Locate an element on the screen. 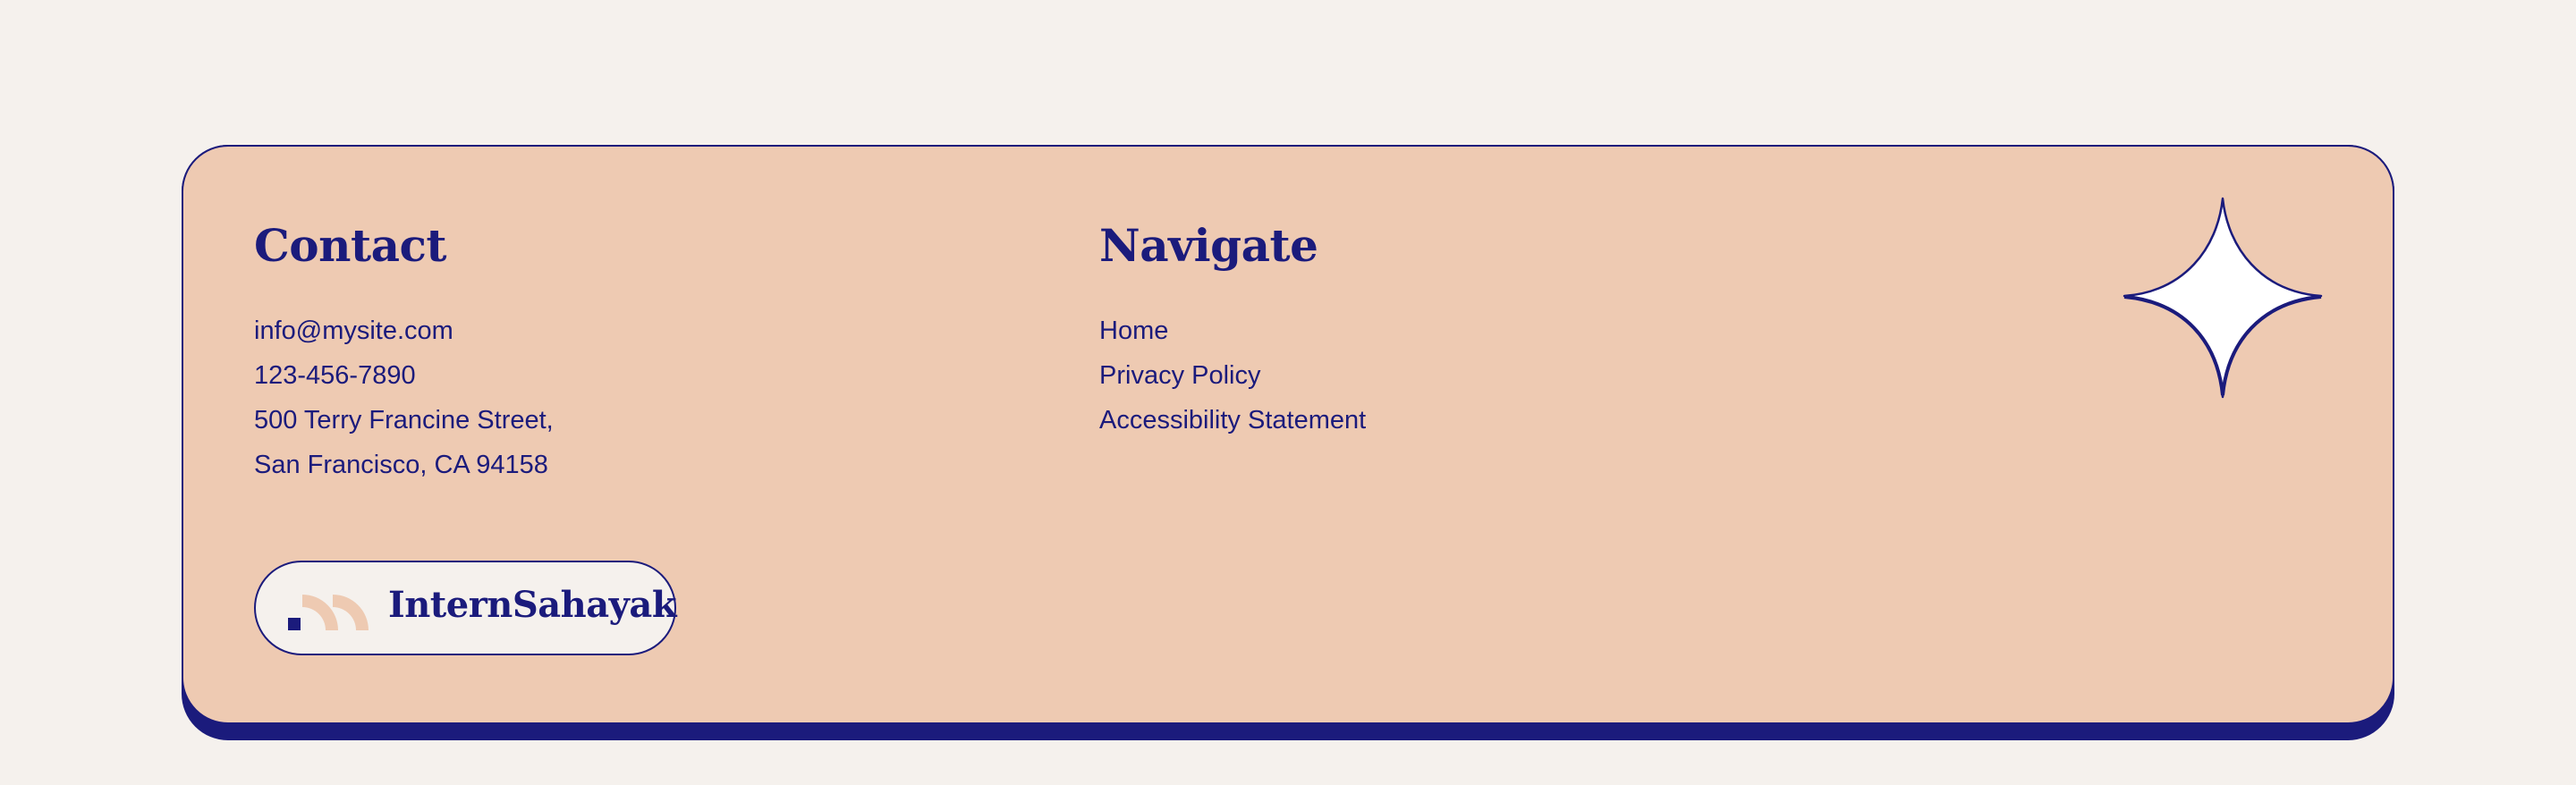 The width and height of the screenshot is (2576, 785). navigate-heading: Navigate is located at coordinates (1208, 246).